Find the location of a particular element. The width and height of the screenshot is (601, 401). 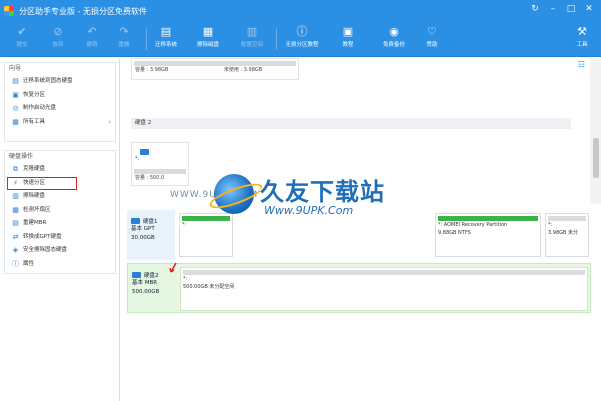

sidebar-item-all-tools: ▦ 所有工具 › is located at coordinates (60, 123).